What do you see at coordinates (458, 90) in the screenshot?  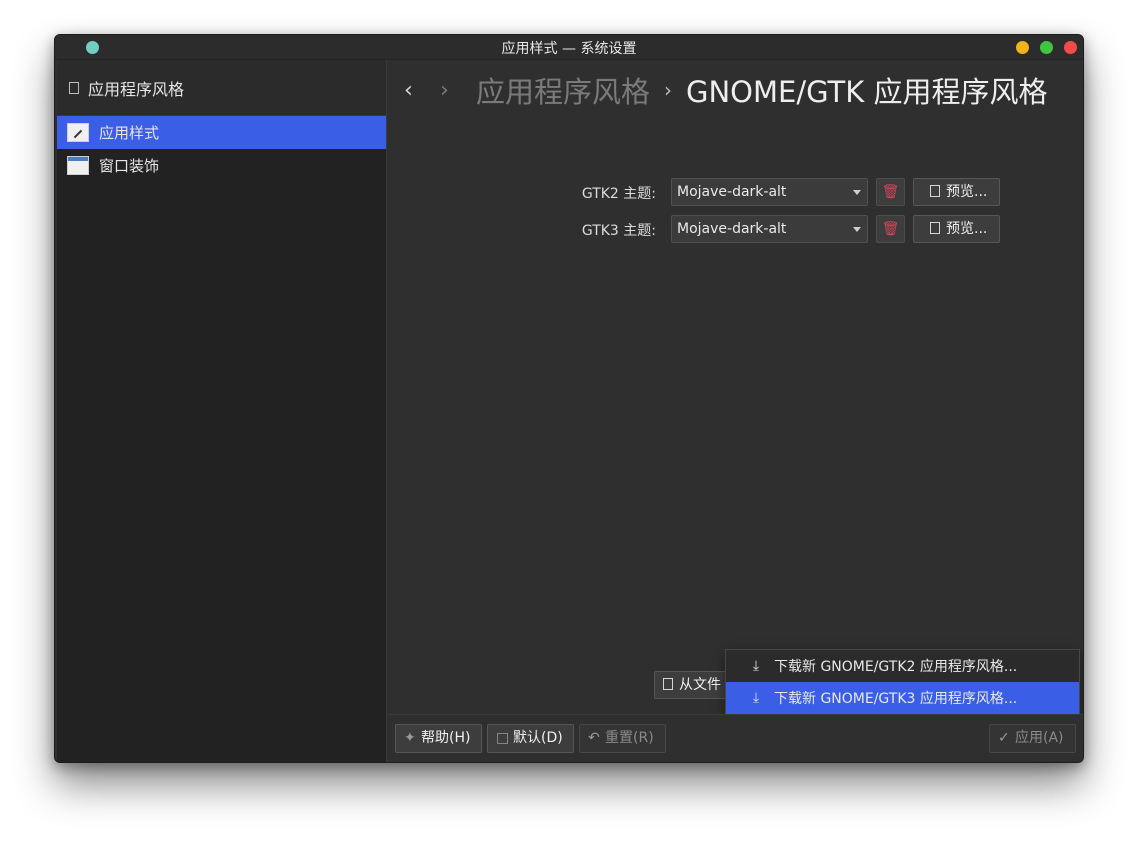 I see `forward-arrow-icon: ›` at bounding box center [458, 90].